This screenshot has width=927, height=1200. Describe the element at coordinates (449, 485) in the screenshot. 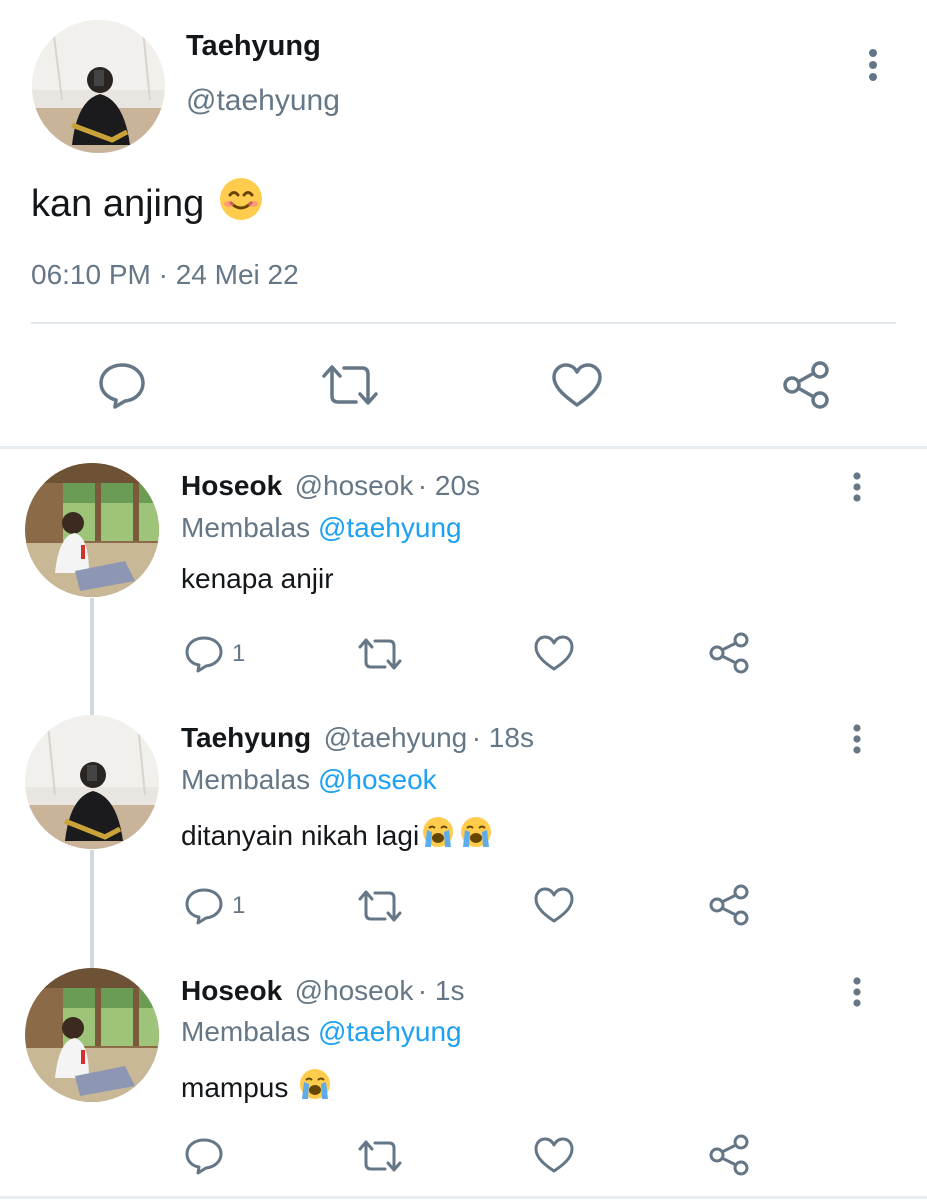

I see `reply-time: · 20s` at that location.